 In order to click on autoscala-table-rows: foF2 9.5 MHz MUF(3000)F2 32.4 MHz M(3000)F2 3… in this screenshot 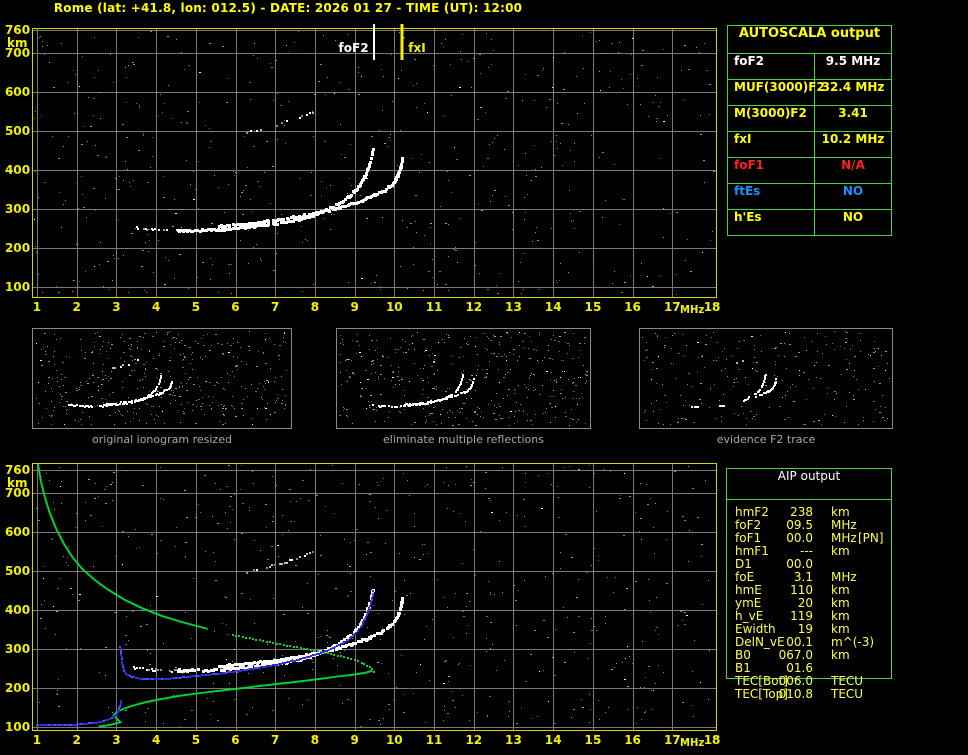, I will do `click(809, 144)`.